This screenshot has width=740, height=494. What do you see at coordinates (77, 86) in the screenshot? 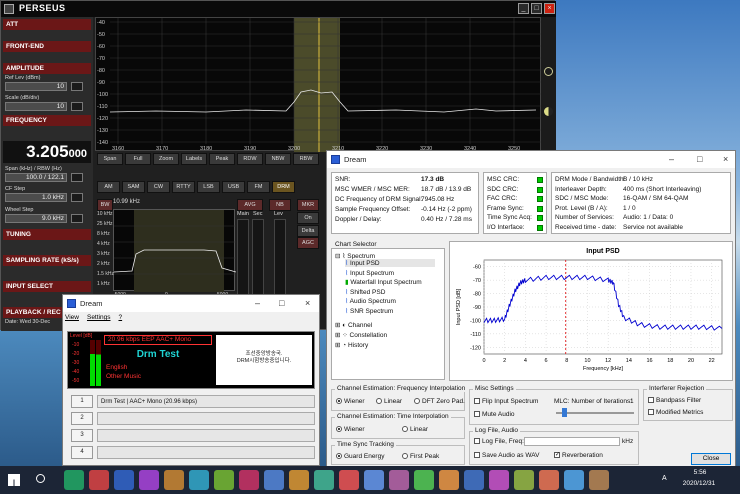
I see `ref-lev-spin` at bounding box center [77, 86].